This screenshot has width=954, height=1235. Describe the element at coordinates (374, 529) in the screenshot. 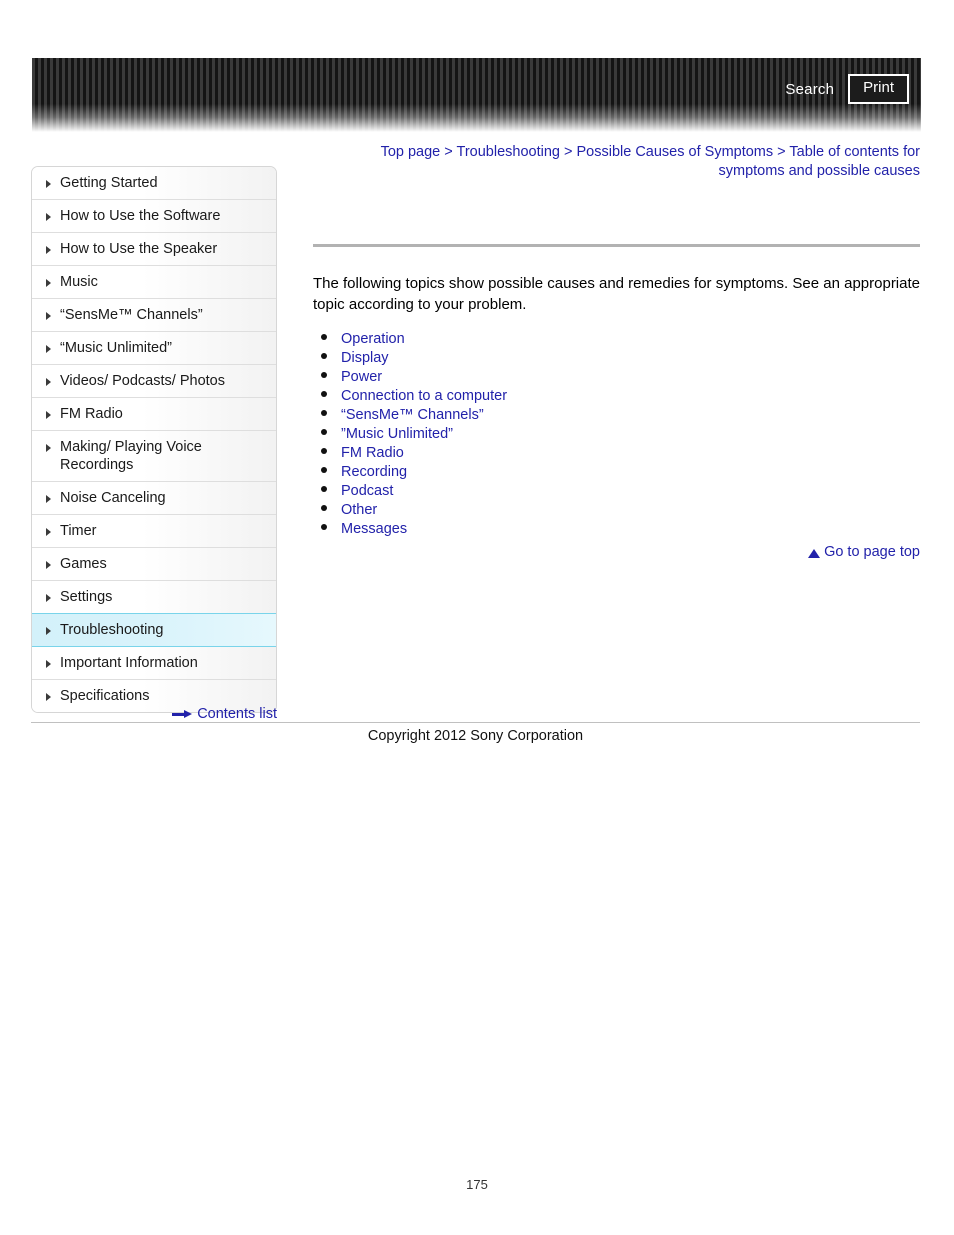

I see `topic-link: Messages` at that location.